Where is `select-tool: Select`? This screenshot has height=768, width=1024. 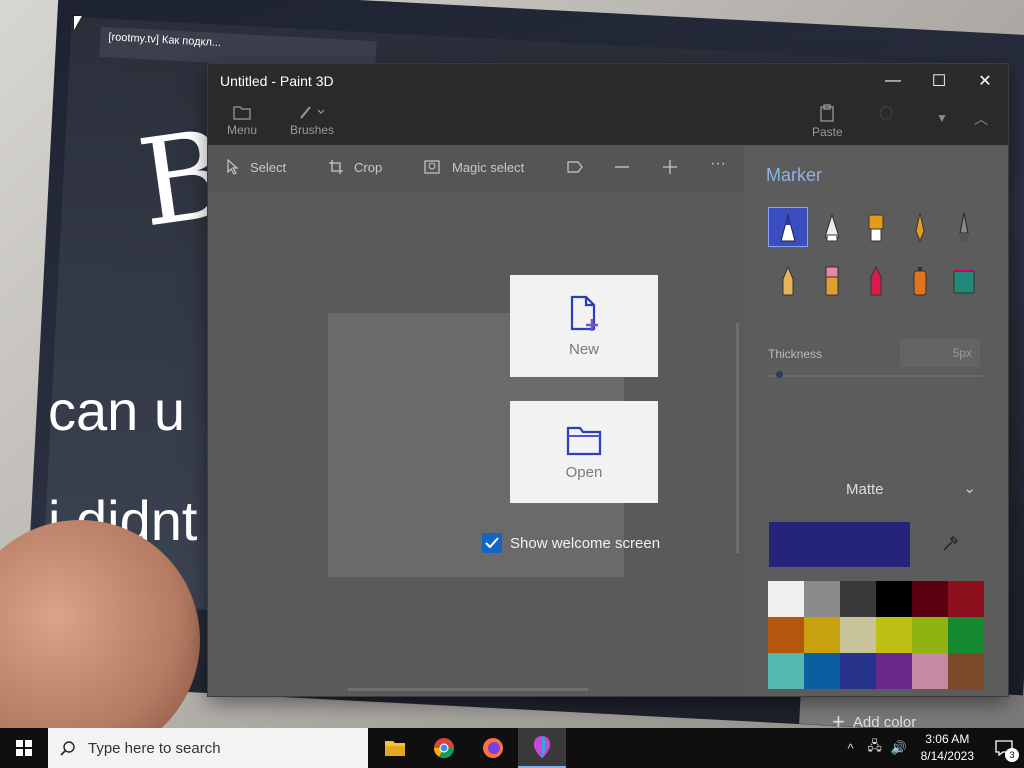
select-tool: Select is located at coordinates (256, 167).